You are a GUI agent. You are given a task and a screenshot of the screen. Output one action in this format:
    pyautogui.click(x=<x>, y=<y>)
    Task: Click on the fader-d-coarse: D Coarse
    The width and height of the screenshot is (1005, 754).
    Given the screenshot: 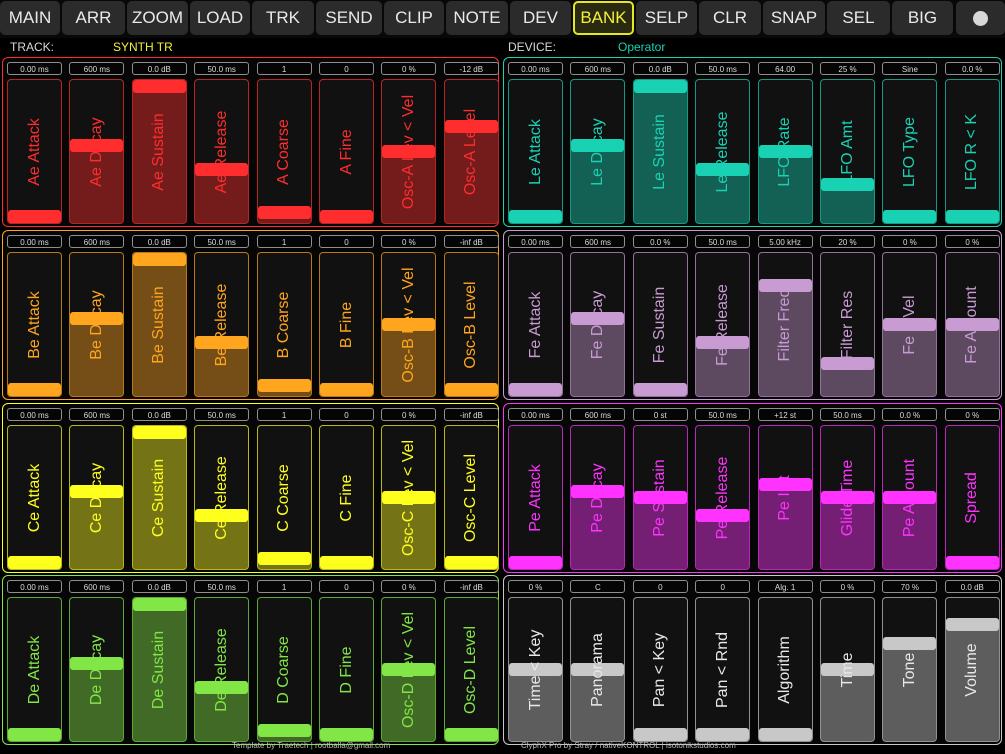 What is the action you would take?
    pyautogui.click(x=284, y=669)
    